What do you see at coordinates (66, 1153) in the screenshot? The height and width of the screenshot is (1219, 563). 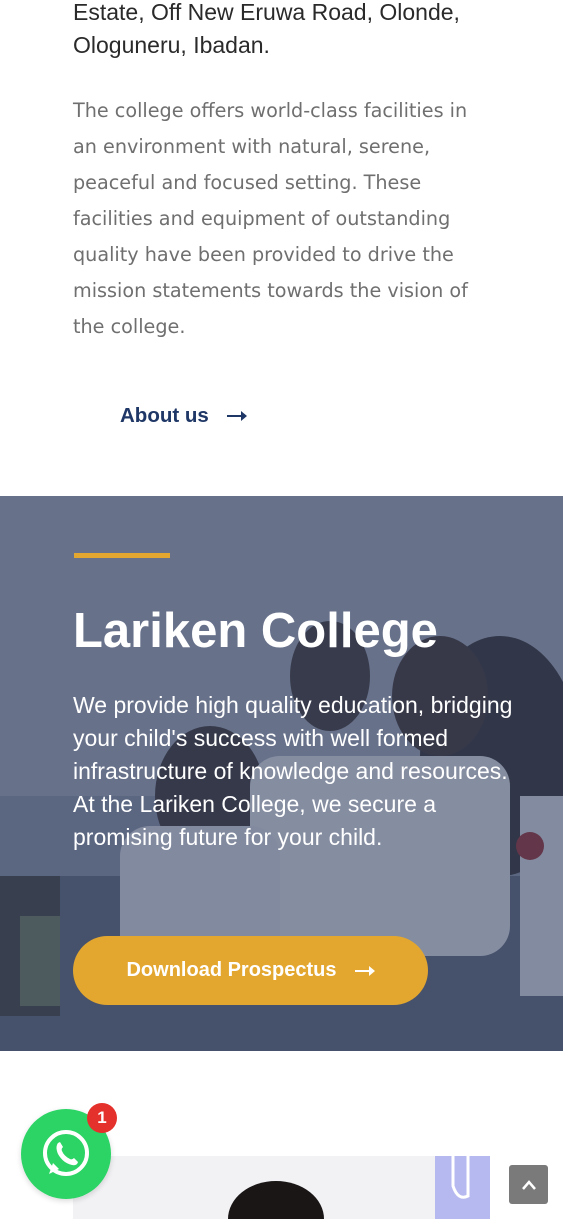 I see `whatsapp-icon` at bounding box center [66, 1153].